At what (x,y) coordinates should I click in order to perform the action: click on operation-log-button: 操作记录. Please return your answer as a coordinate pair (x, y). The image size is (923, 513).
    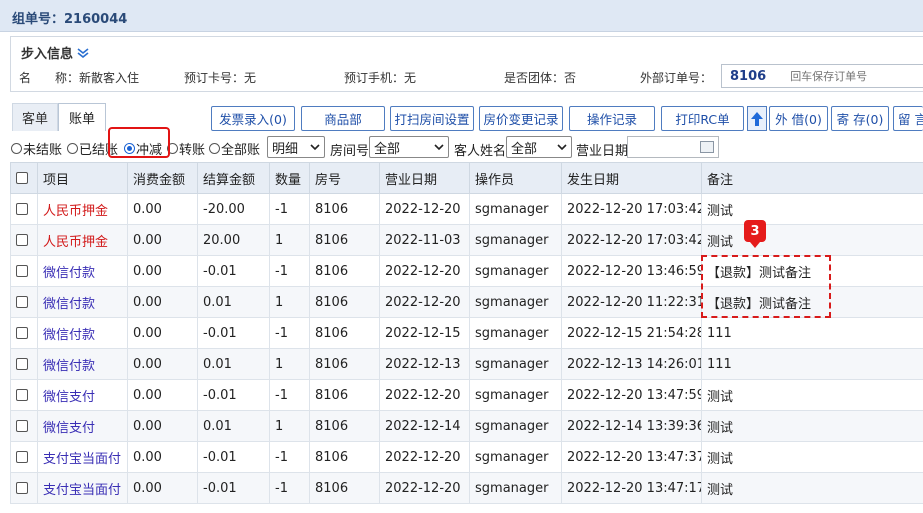
    Looking at the image, I should click on (612, 118).